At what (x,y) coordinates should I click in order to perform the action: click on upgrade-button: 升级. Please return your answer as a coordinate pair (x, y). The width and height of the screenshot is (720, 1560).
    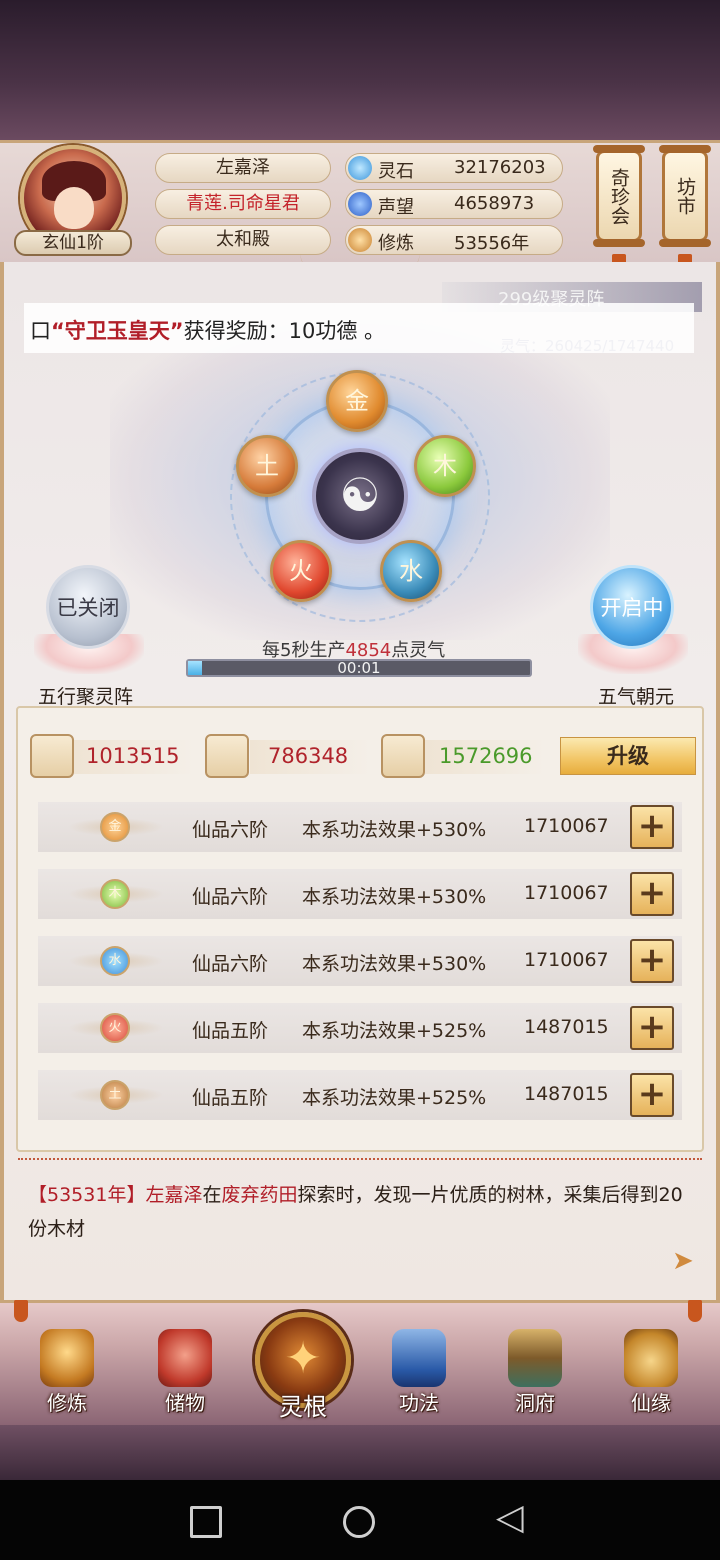
    Looking at the image, I should click on (628, 756).